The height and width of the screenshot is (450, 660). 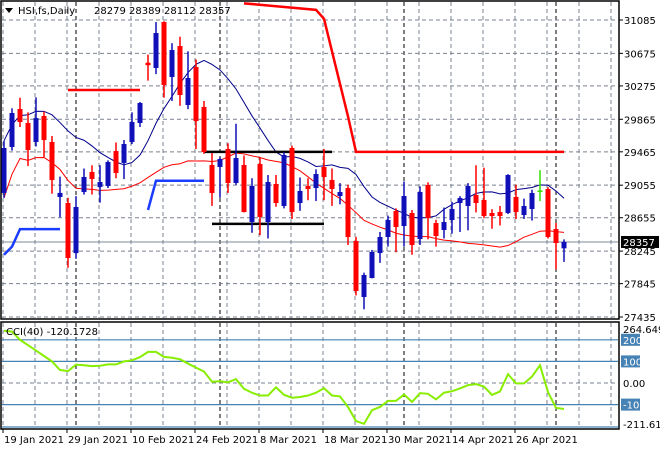 What do you see at coordinates (288, 440) in the screenshot?
I see `date-tick-label: 8 Mar 2021` at bounding box center [288, 440].